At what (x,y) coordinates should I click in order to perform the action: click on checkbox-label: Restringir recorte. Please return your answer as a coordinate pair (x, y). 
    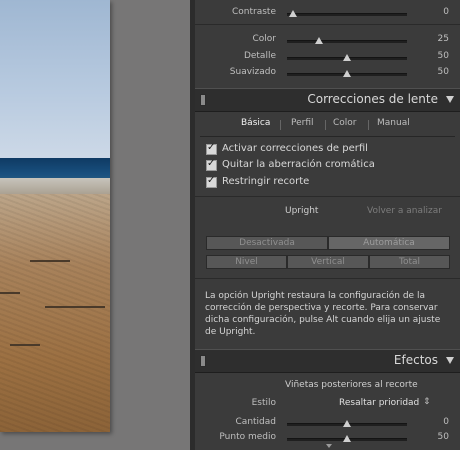
    Looking at the image, I should click on (265, 181).